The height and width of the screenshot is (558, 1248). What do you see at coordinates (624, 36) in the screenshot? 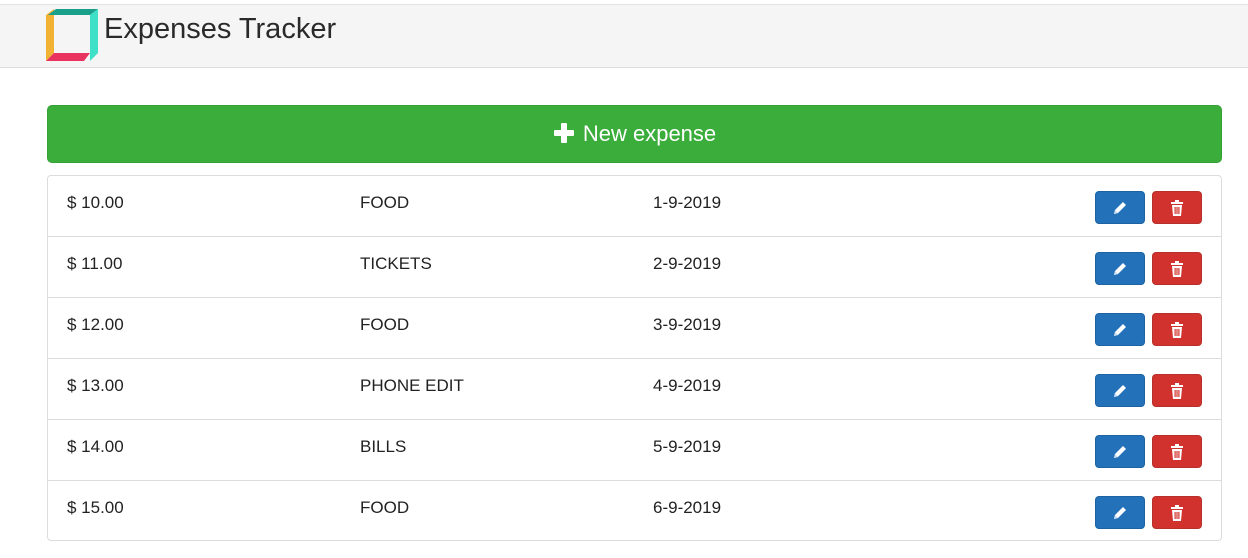
I see `navbar: Expenses Tracker` at bounding box center [624, 36].